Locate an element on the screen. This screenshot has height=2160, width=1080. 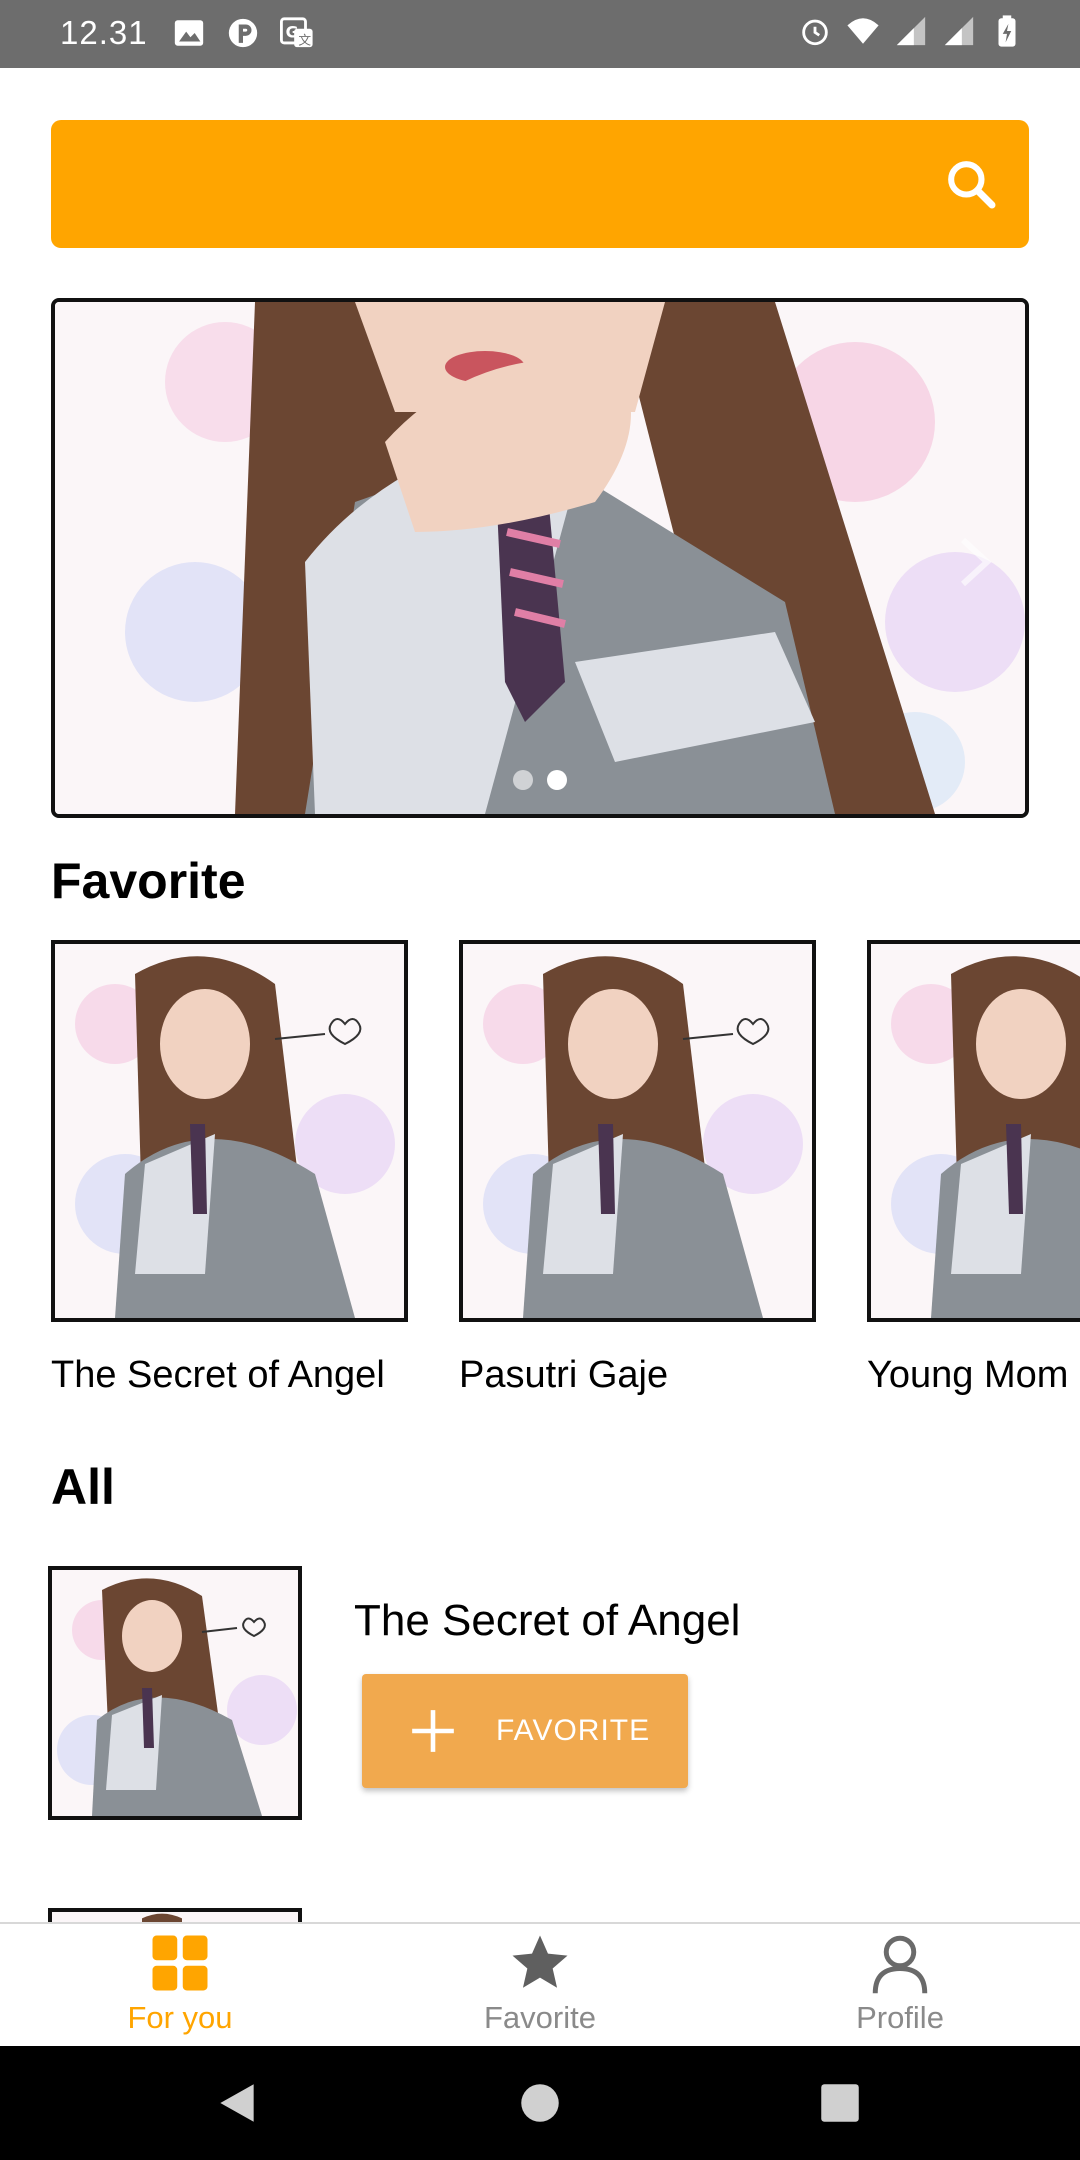
favorite-card: The Secret of Angel is located at coordinates (229, 1168).